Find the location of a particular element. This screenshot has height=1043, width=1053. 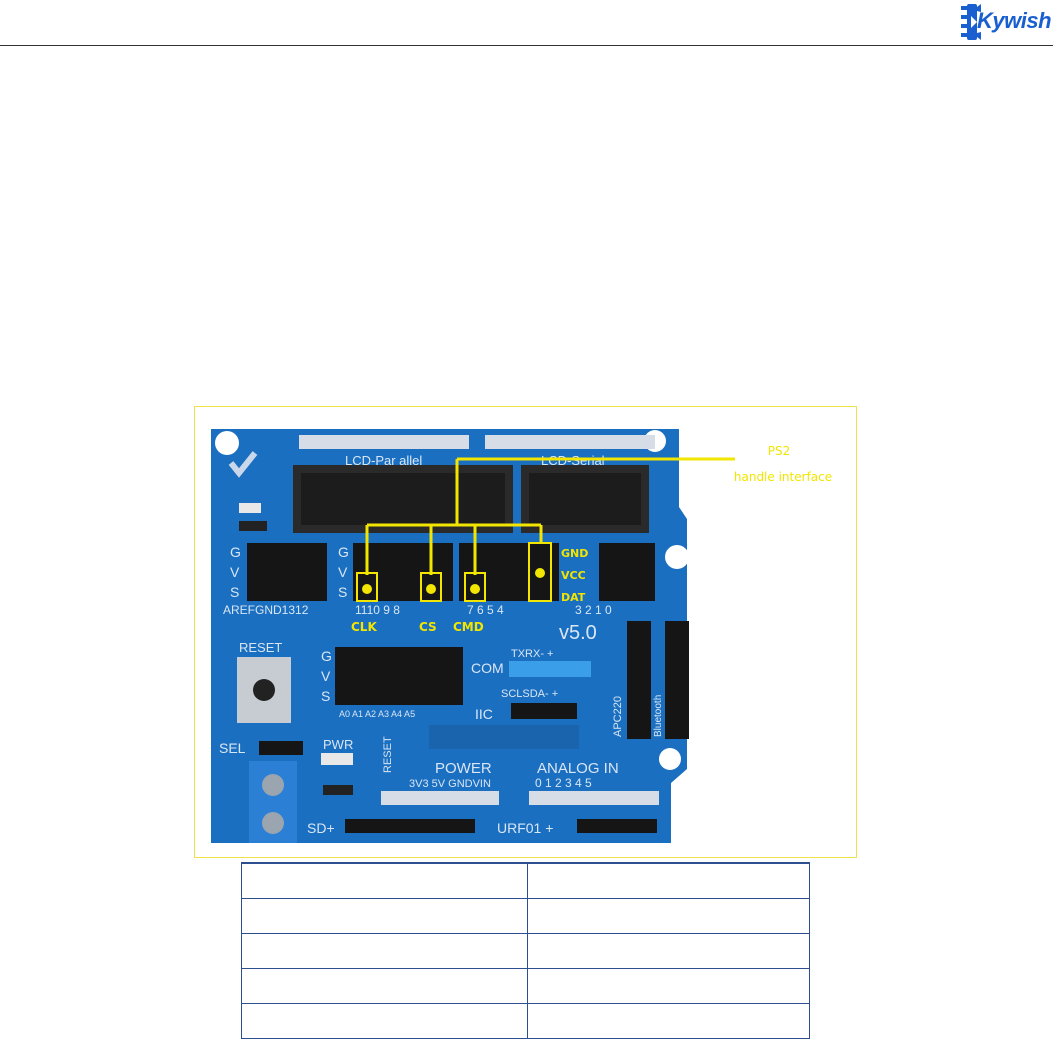

power-header is located at coordinates (440, 798).